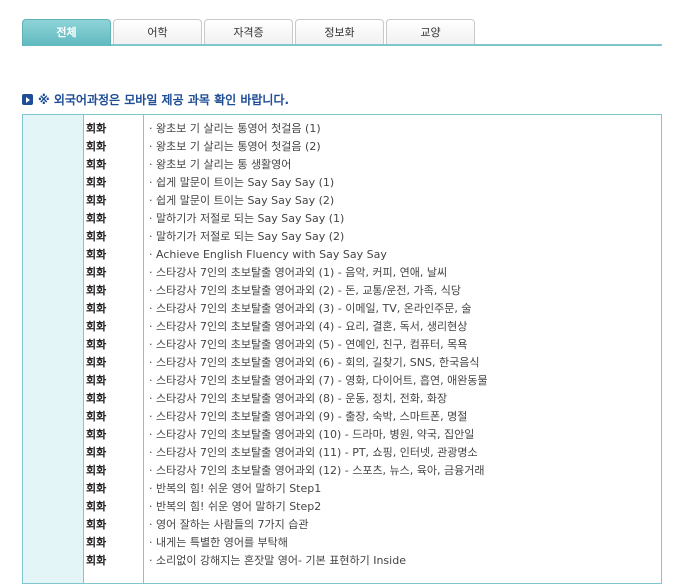  I want to click on mobile-notice: ※ 외국어과정은 모바일 제공 과목 확인 바랍니다., so click(155, 99).